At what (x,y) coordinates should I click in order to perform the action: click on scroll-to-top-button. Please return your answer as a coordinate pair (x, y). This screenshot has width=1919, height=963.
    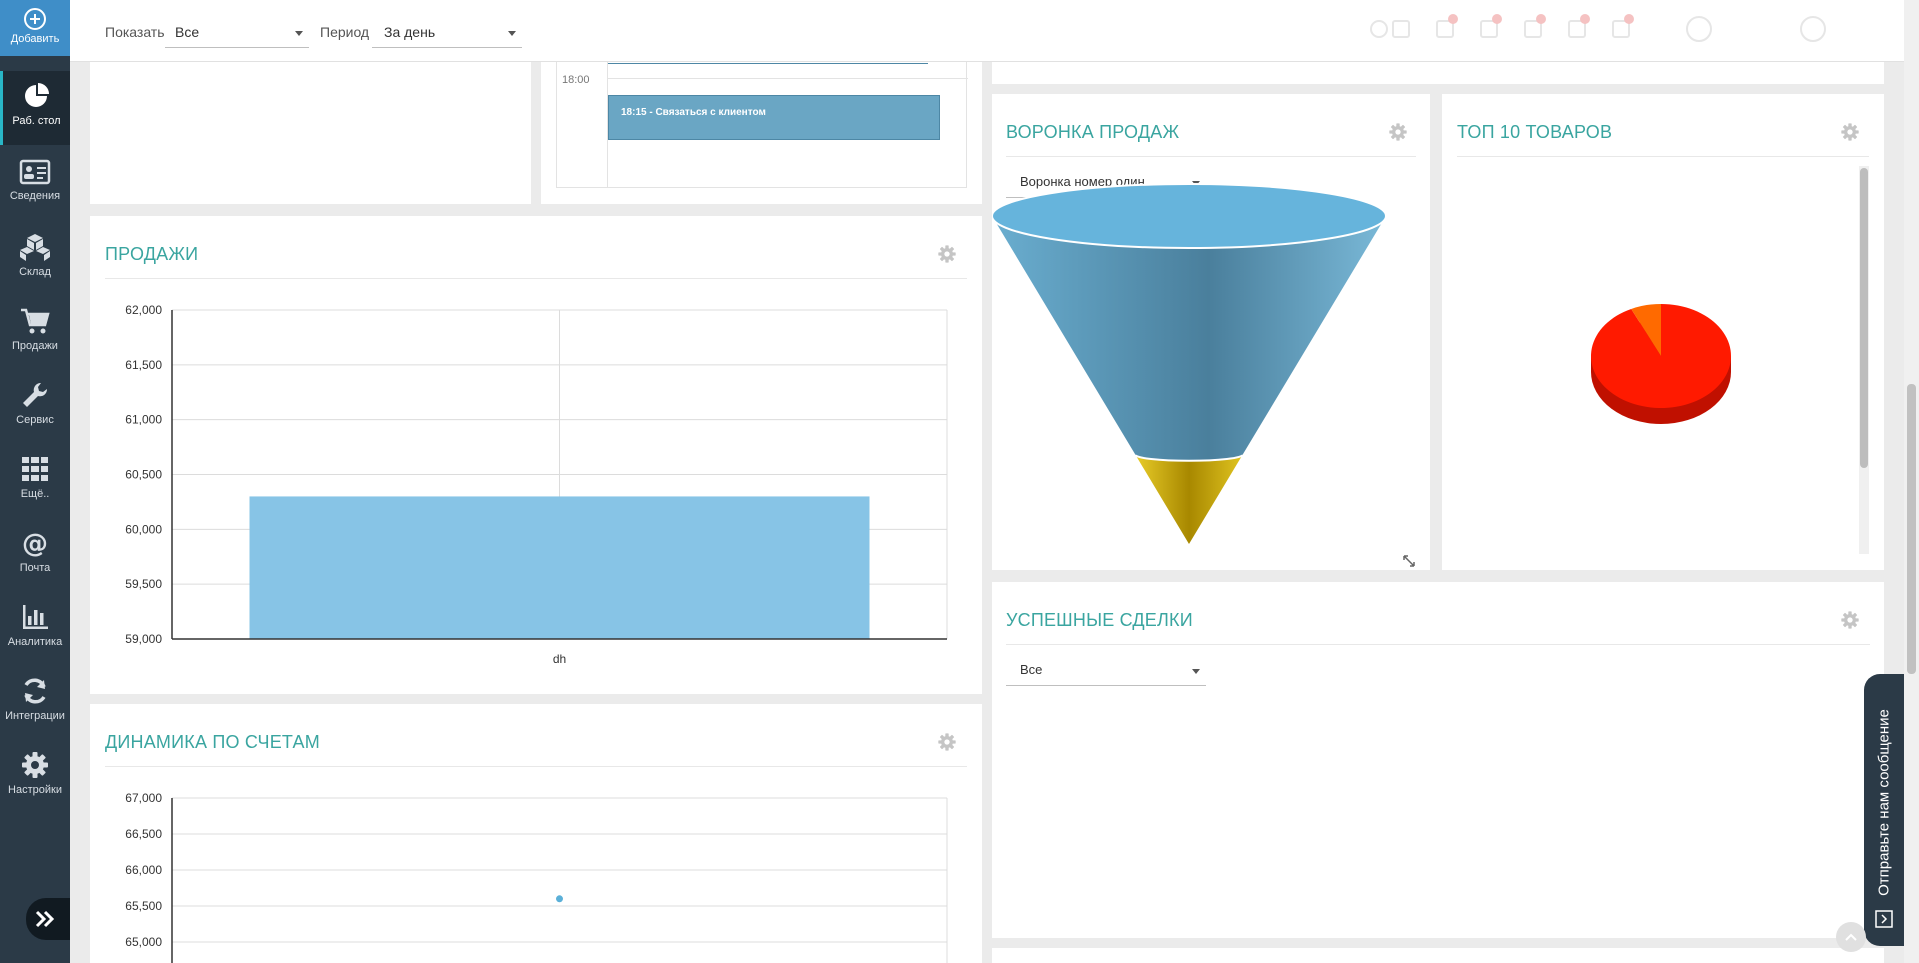
    Looking at the image, I should click on (1851, 937).